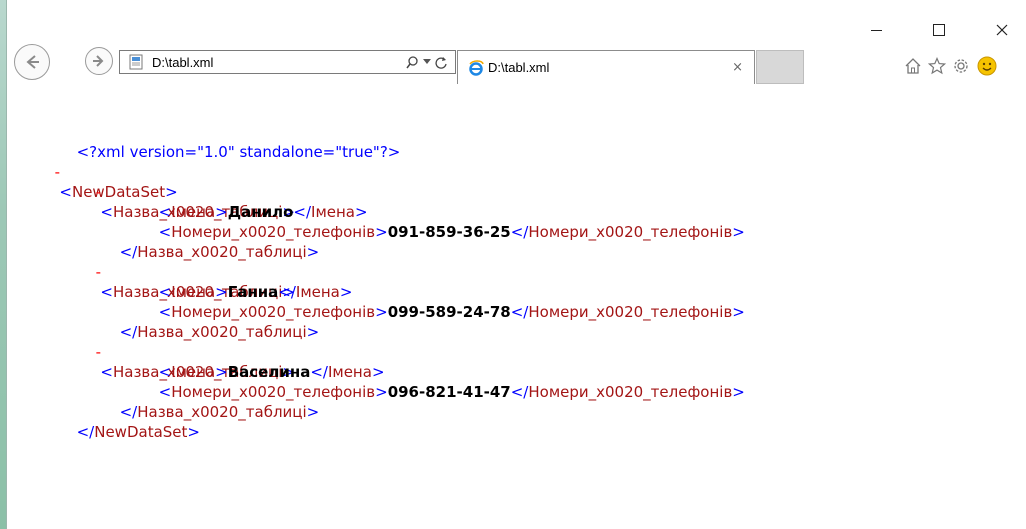 Image resolution: width=1026 pixels, height=529 pixels. I want to click on address-text: D:\tabl.xml, so click(279, 62).